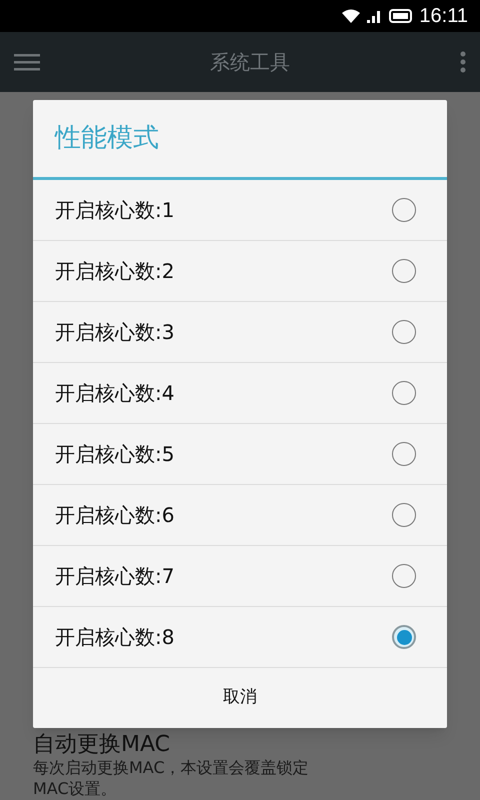 This screenshot has height=800, width=480. I want to click on option-row: 开启核心数:4, so click(240, 393).